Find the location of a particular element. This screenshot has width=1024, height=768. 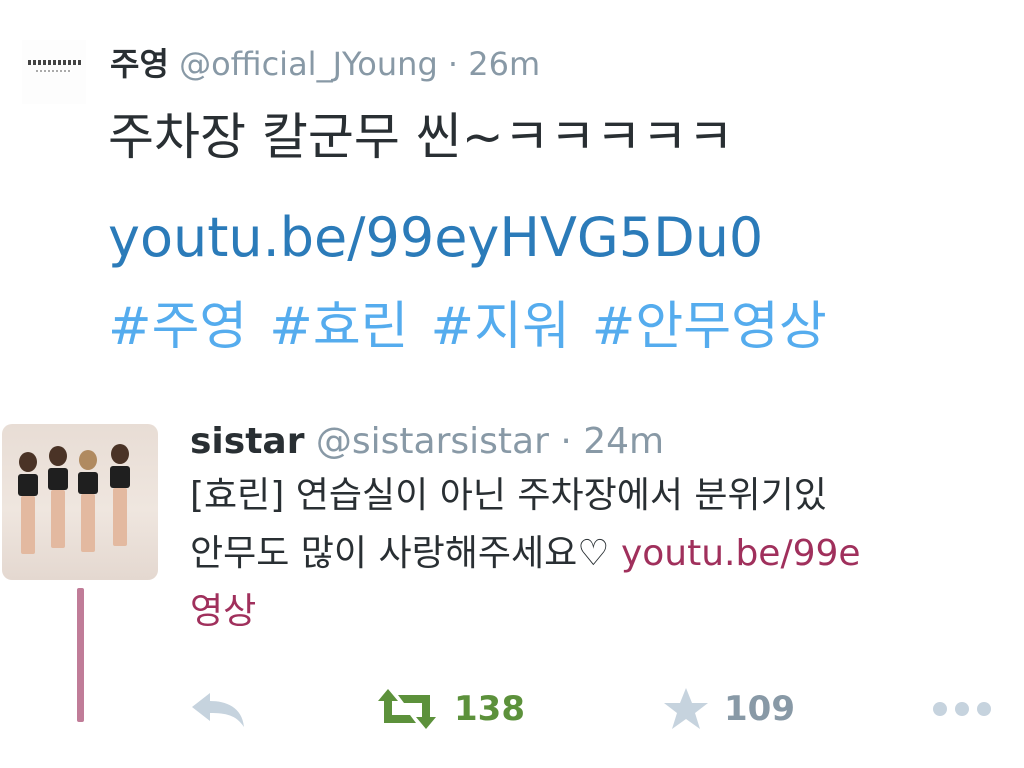

retweet-count: 138 is located at coordinates (489, 709).